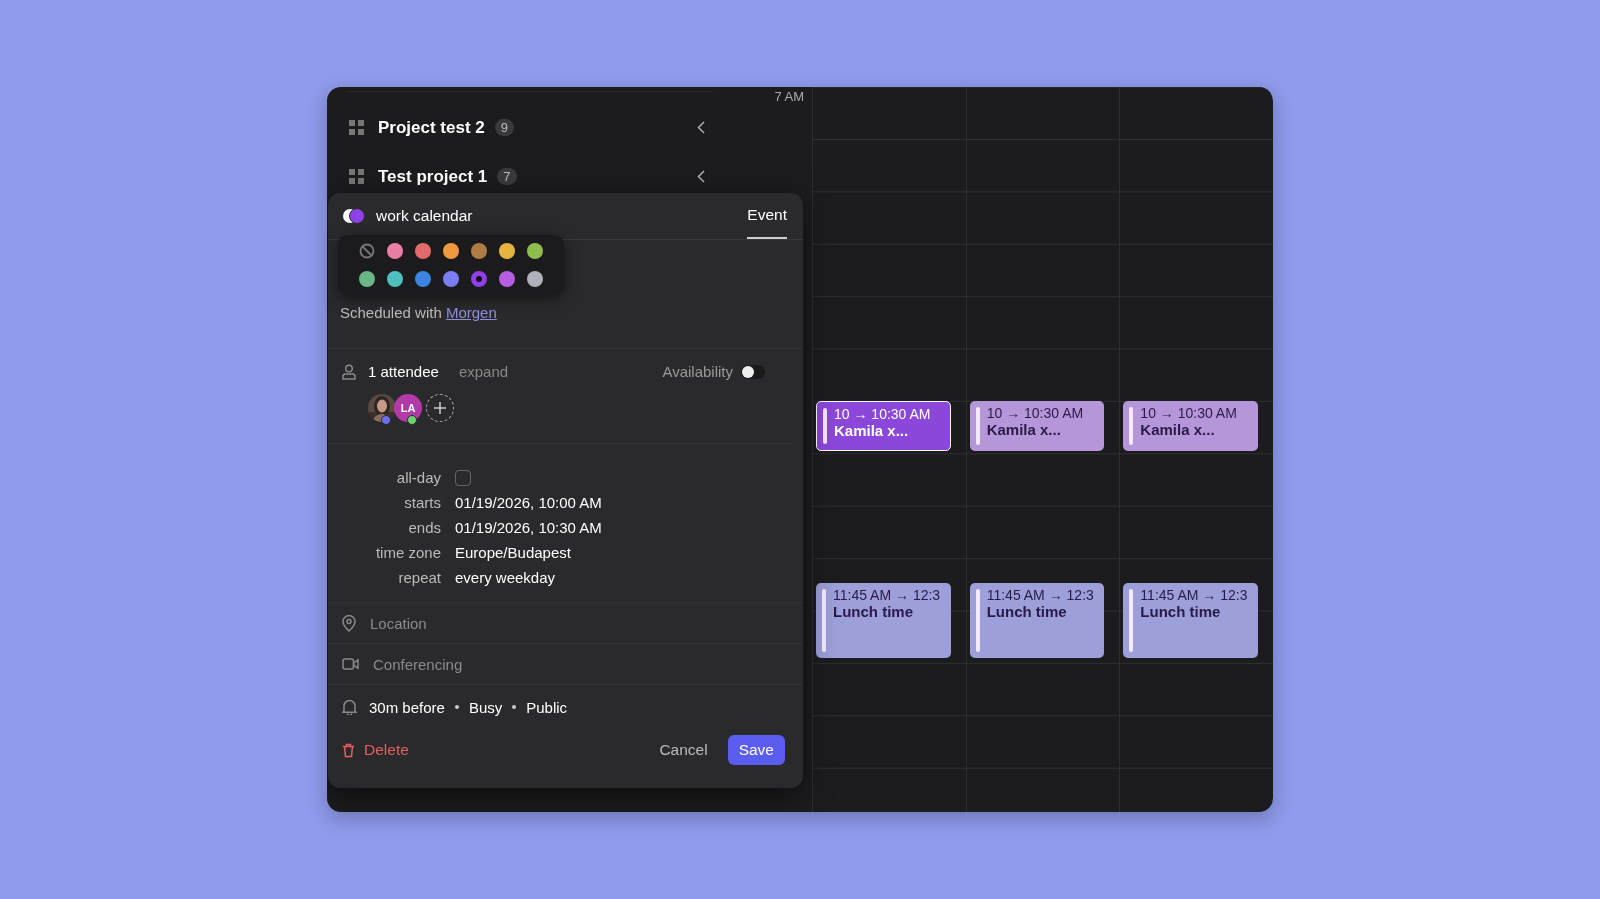  Describe the element at coordinates (520, 623) in the screenshot. I see `location-field: Location` at that location.